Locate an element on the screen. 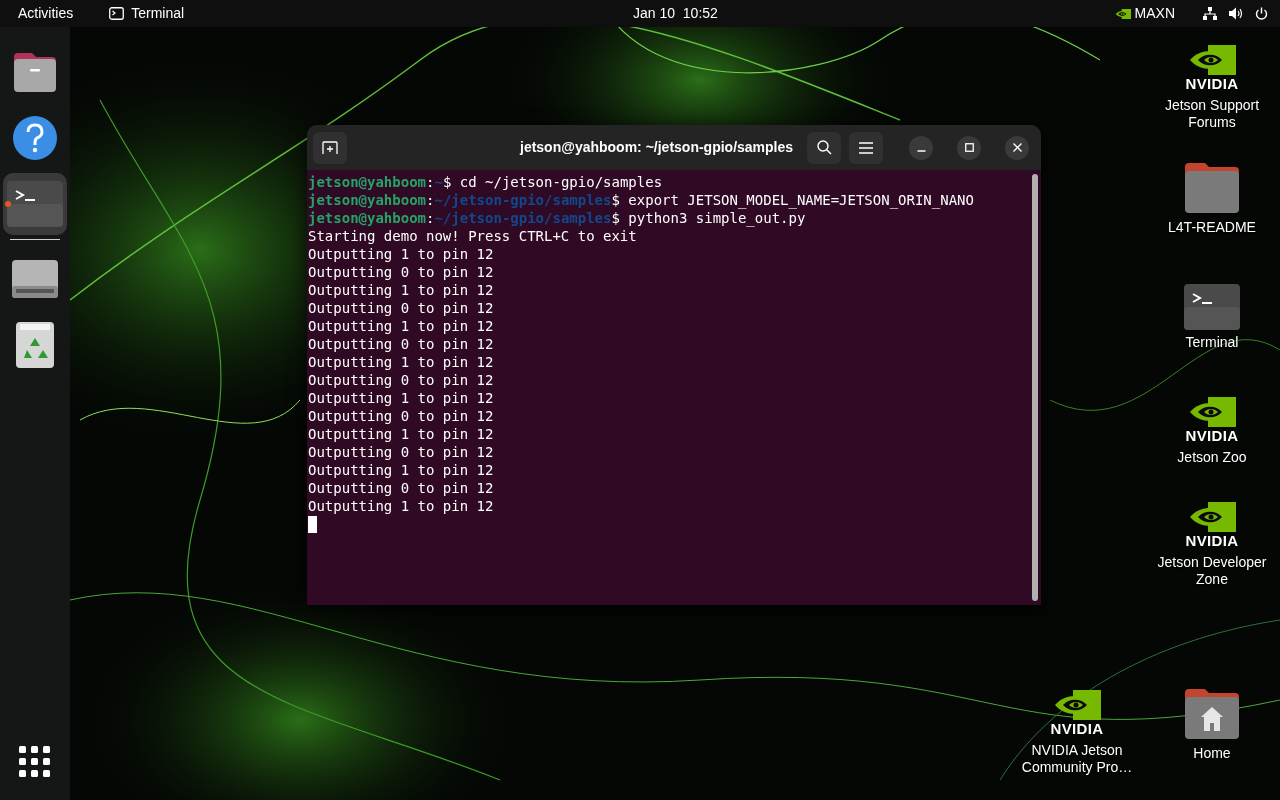 The width and height of the screenshot is (1280, 800). network-icon is located at coordinates (1210, 13).